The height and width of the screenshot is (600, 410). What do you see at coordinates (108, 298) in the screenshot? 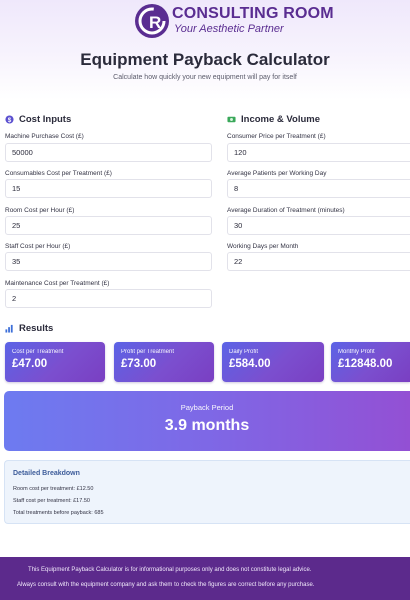
I see `maintenance-cost-input: 2` at bounding box center [108, 298].